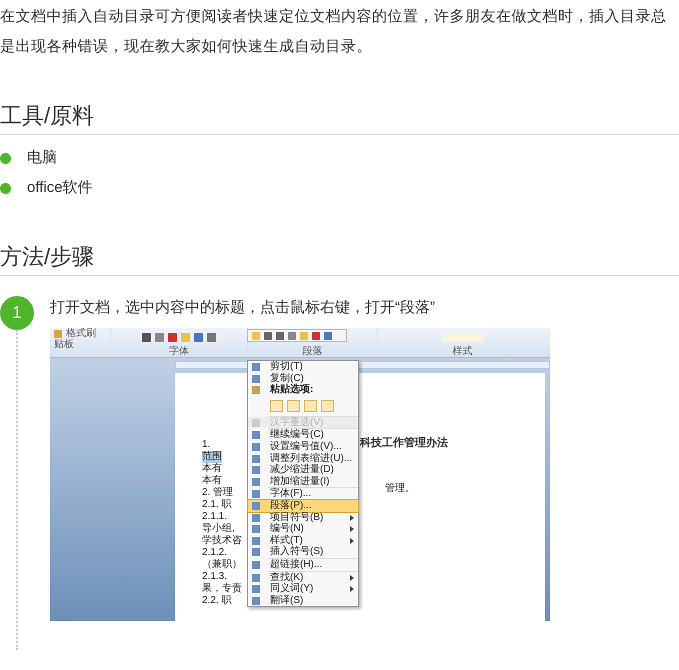 The width and height of the screenshot is (679, 670). I want to click on menu-item: 同义词(Y), so click(303, 589).